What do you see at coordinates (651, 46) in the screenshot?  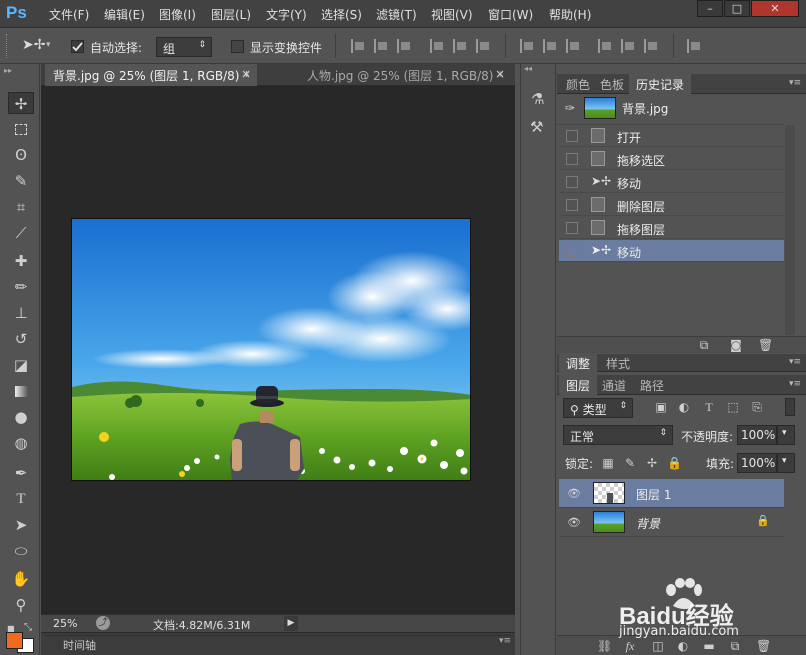 I see `distribute-right-icon` at bounding box center [651, 46].